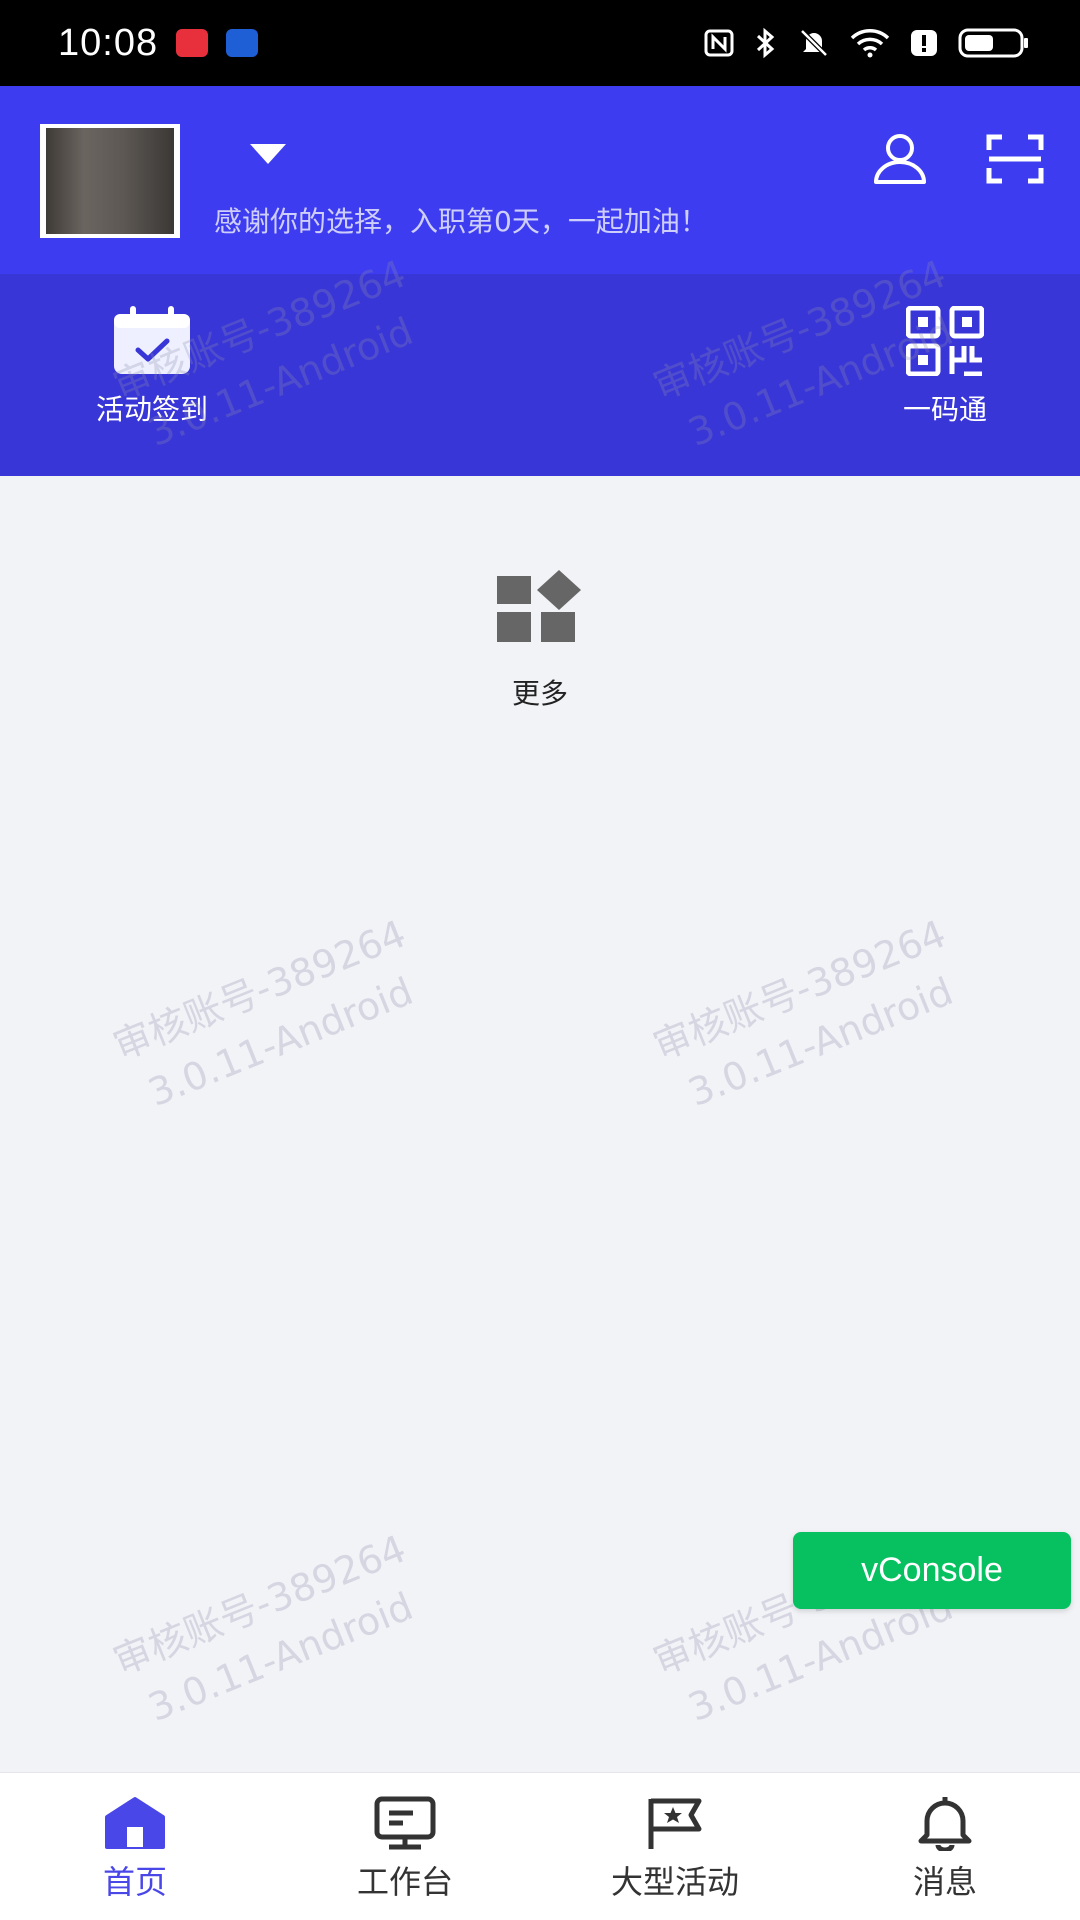 The width and height of the screenshot is (1080, 1920). Describe the element at coordinates (152, 340) in the screenshot. I see `calendar-check-icon` at that location.